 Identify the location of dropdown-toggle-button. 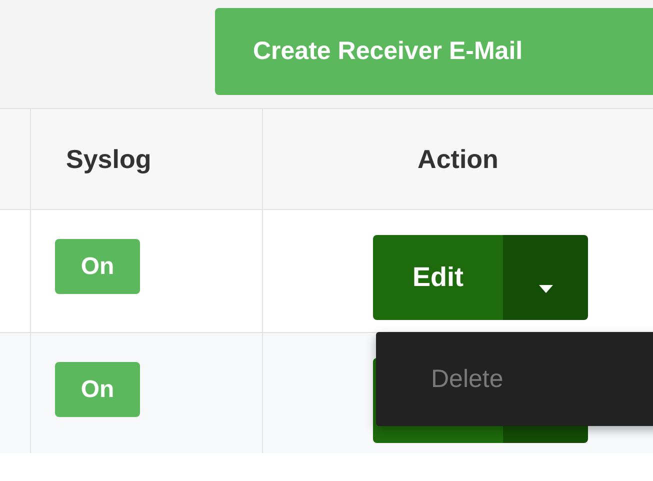
(545, 277).